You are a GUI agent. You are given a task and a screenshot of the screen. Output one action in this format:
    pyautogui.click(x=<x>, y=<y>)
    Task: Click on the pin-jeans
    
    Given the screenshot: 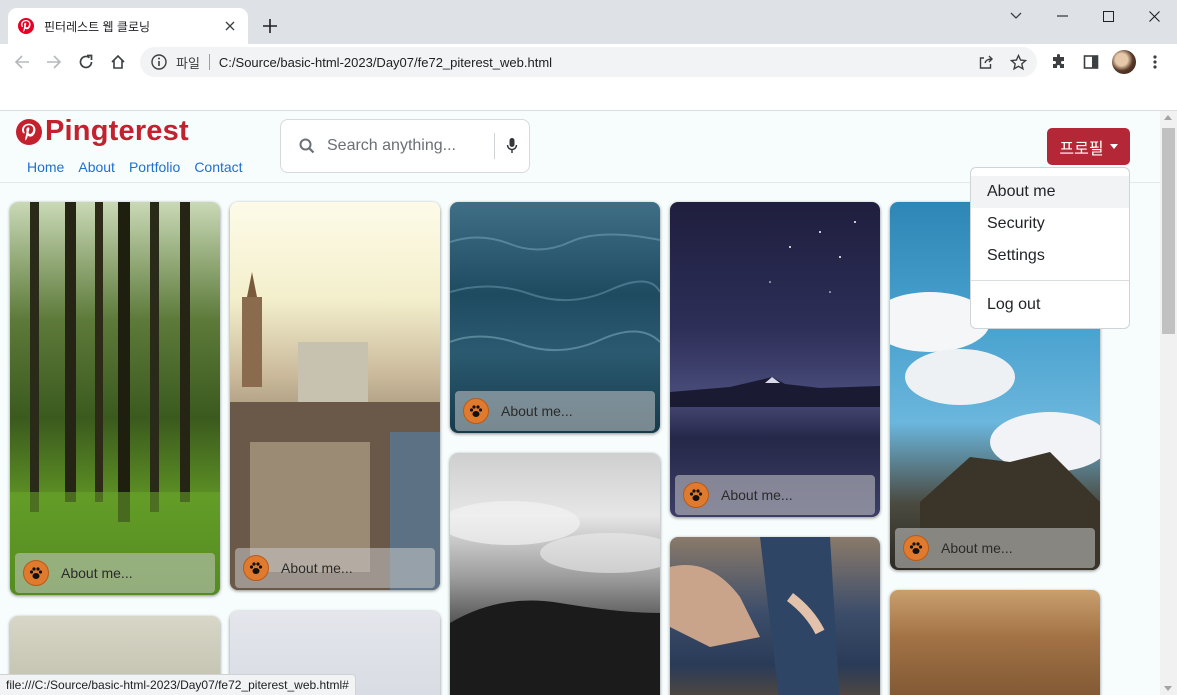 What is the action you would take?
    pyautogui.click(x=775, y=616)
    